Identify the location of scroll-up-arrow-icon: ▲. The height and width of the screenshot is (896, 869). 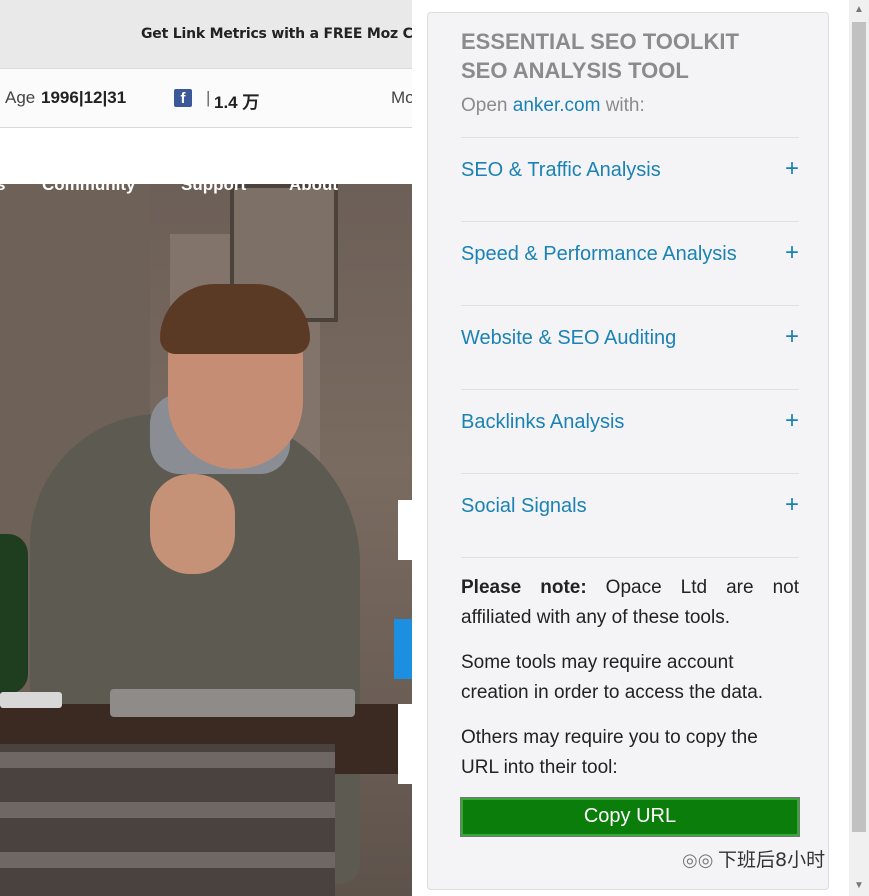
(859, 10).